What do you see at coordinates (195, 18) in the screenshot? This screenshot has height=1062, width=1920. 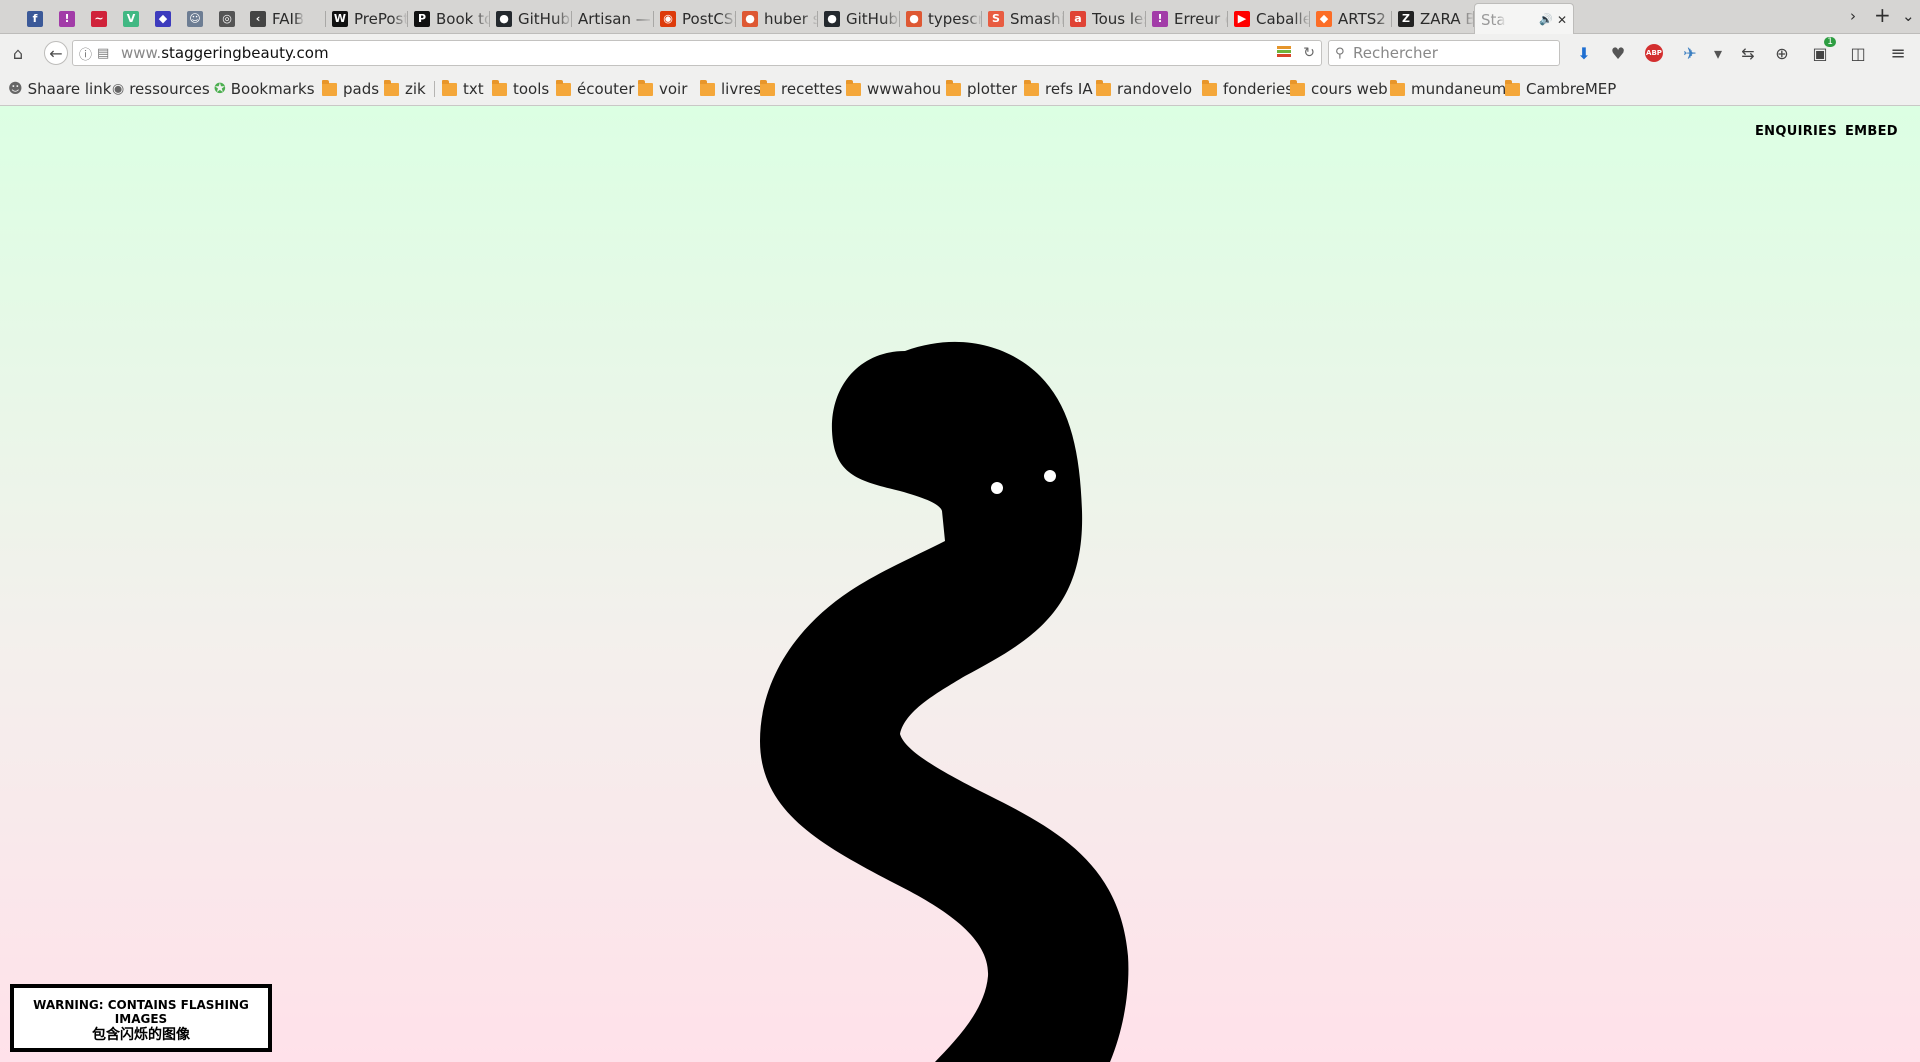 I see `tab: ☺` at bounding box center [195, 18].